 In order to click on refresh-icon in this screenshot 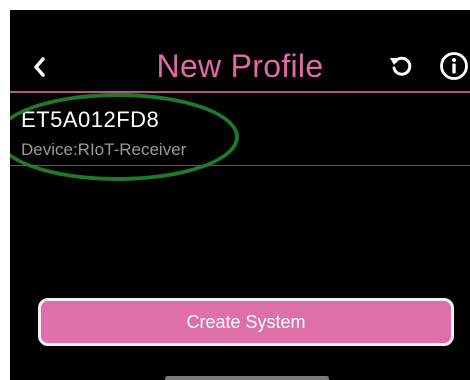, I will do `click(401, 68)`.